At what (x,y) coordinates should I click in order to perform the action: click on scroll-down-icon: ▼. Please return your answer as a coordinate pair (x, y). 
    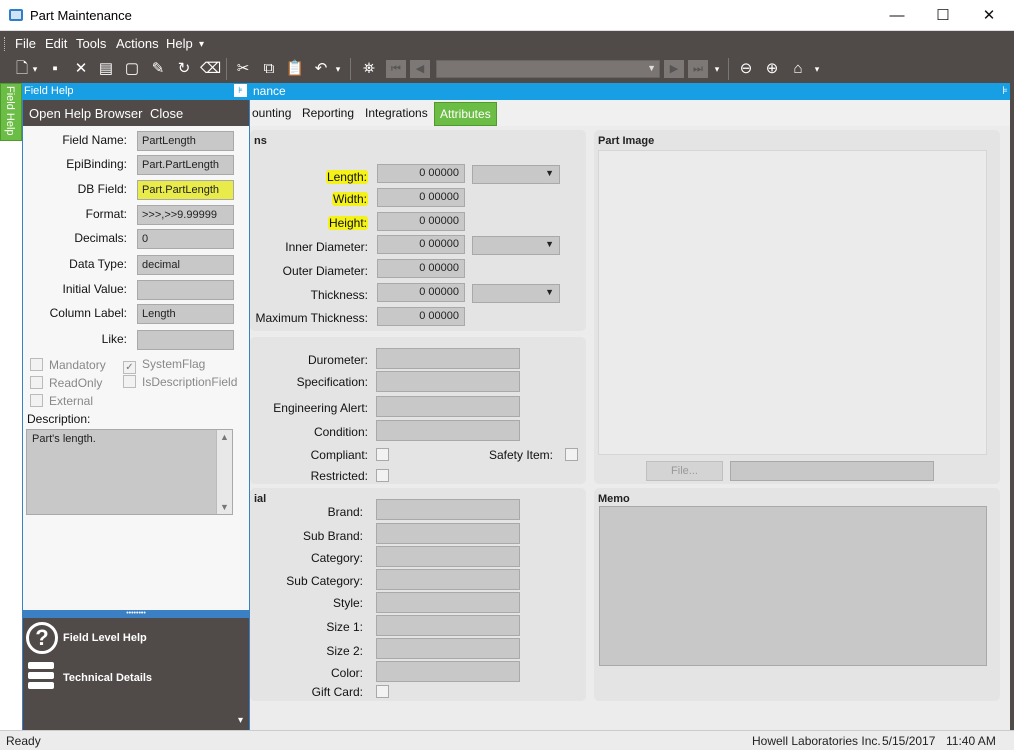
    Looking at the image, I should click on (224, 507).